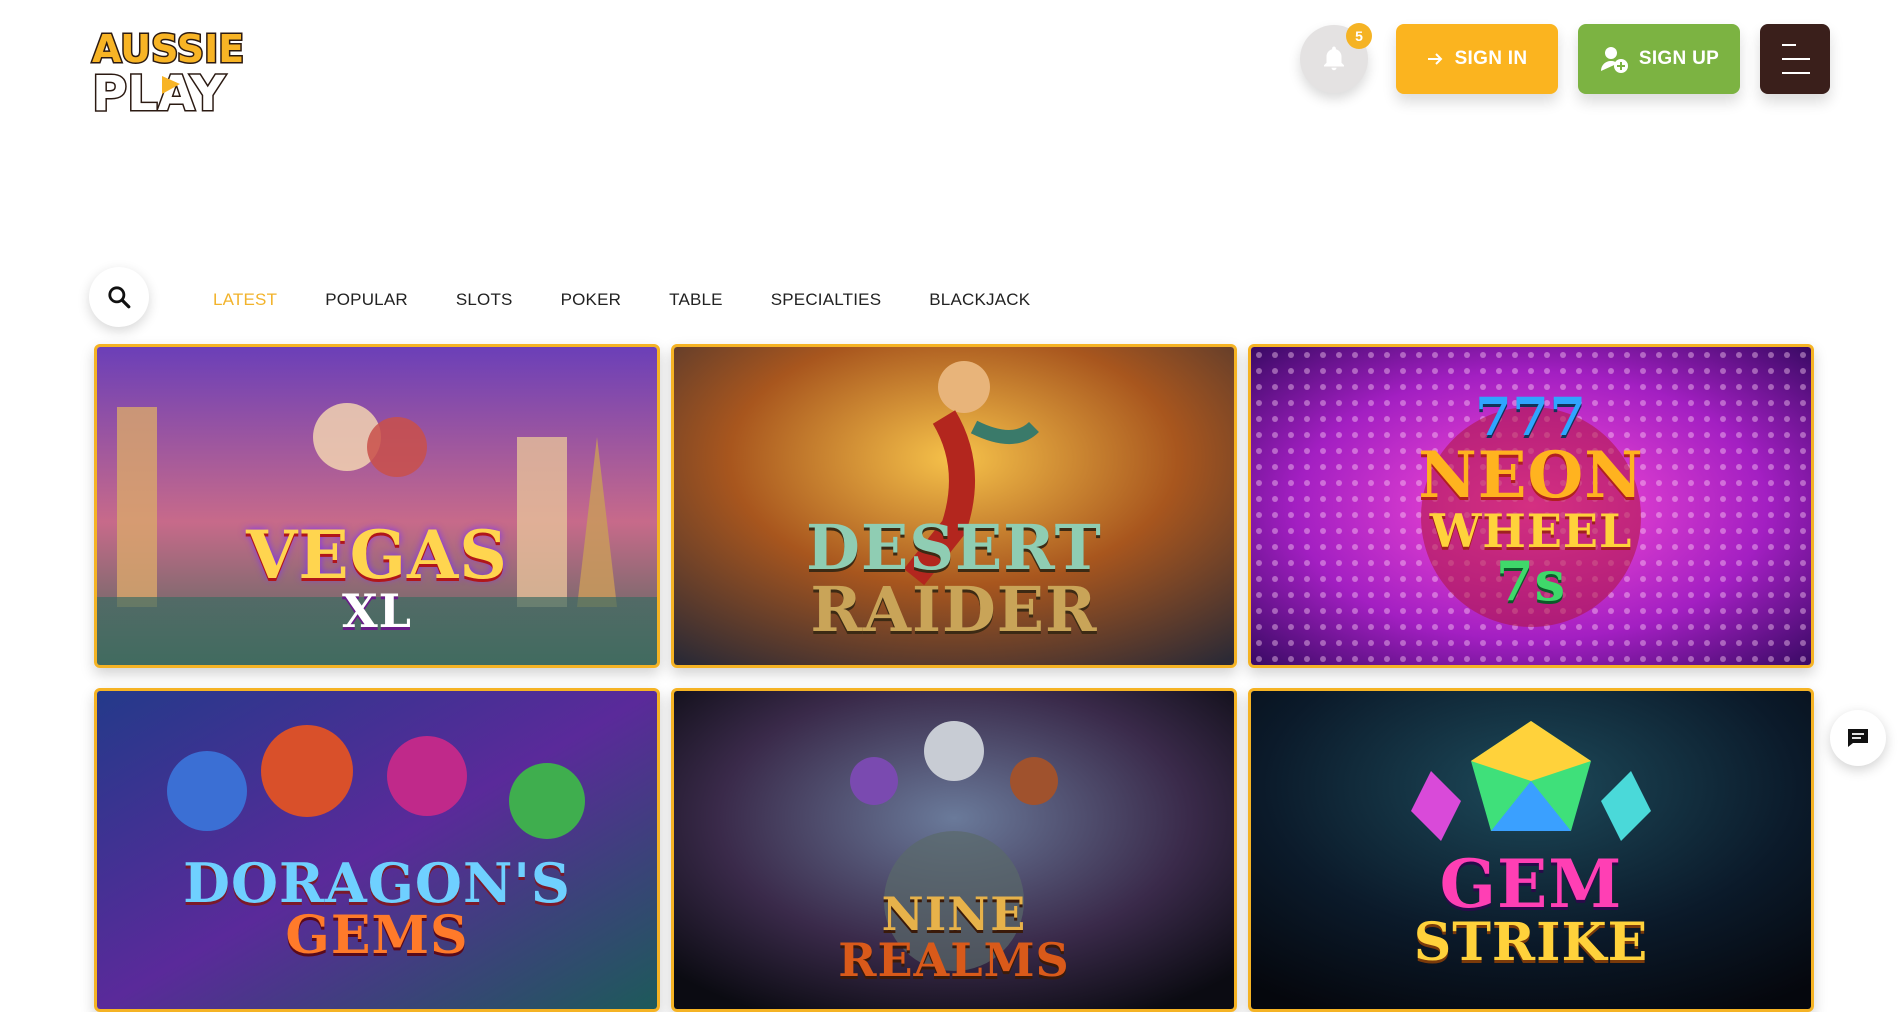 This screenshot has height=1012, width=1903. What do you see at coordinates (954, 506) in the screenshot?
I see `game-card-desert-raider: DESERT RAIDER` at bounding box center [954, 506].